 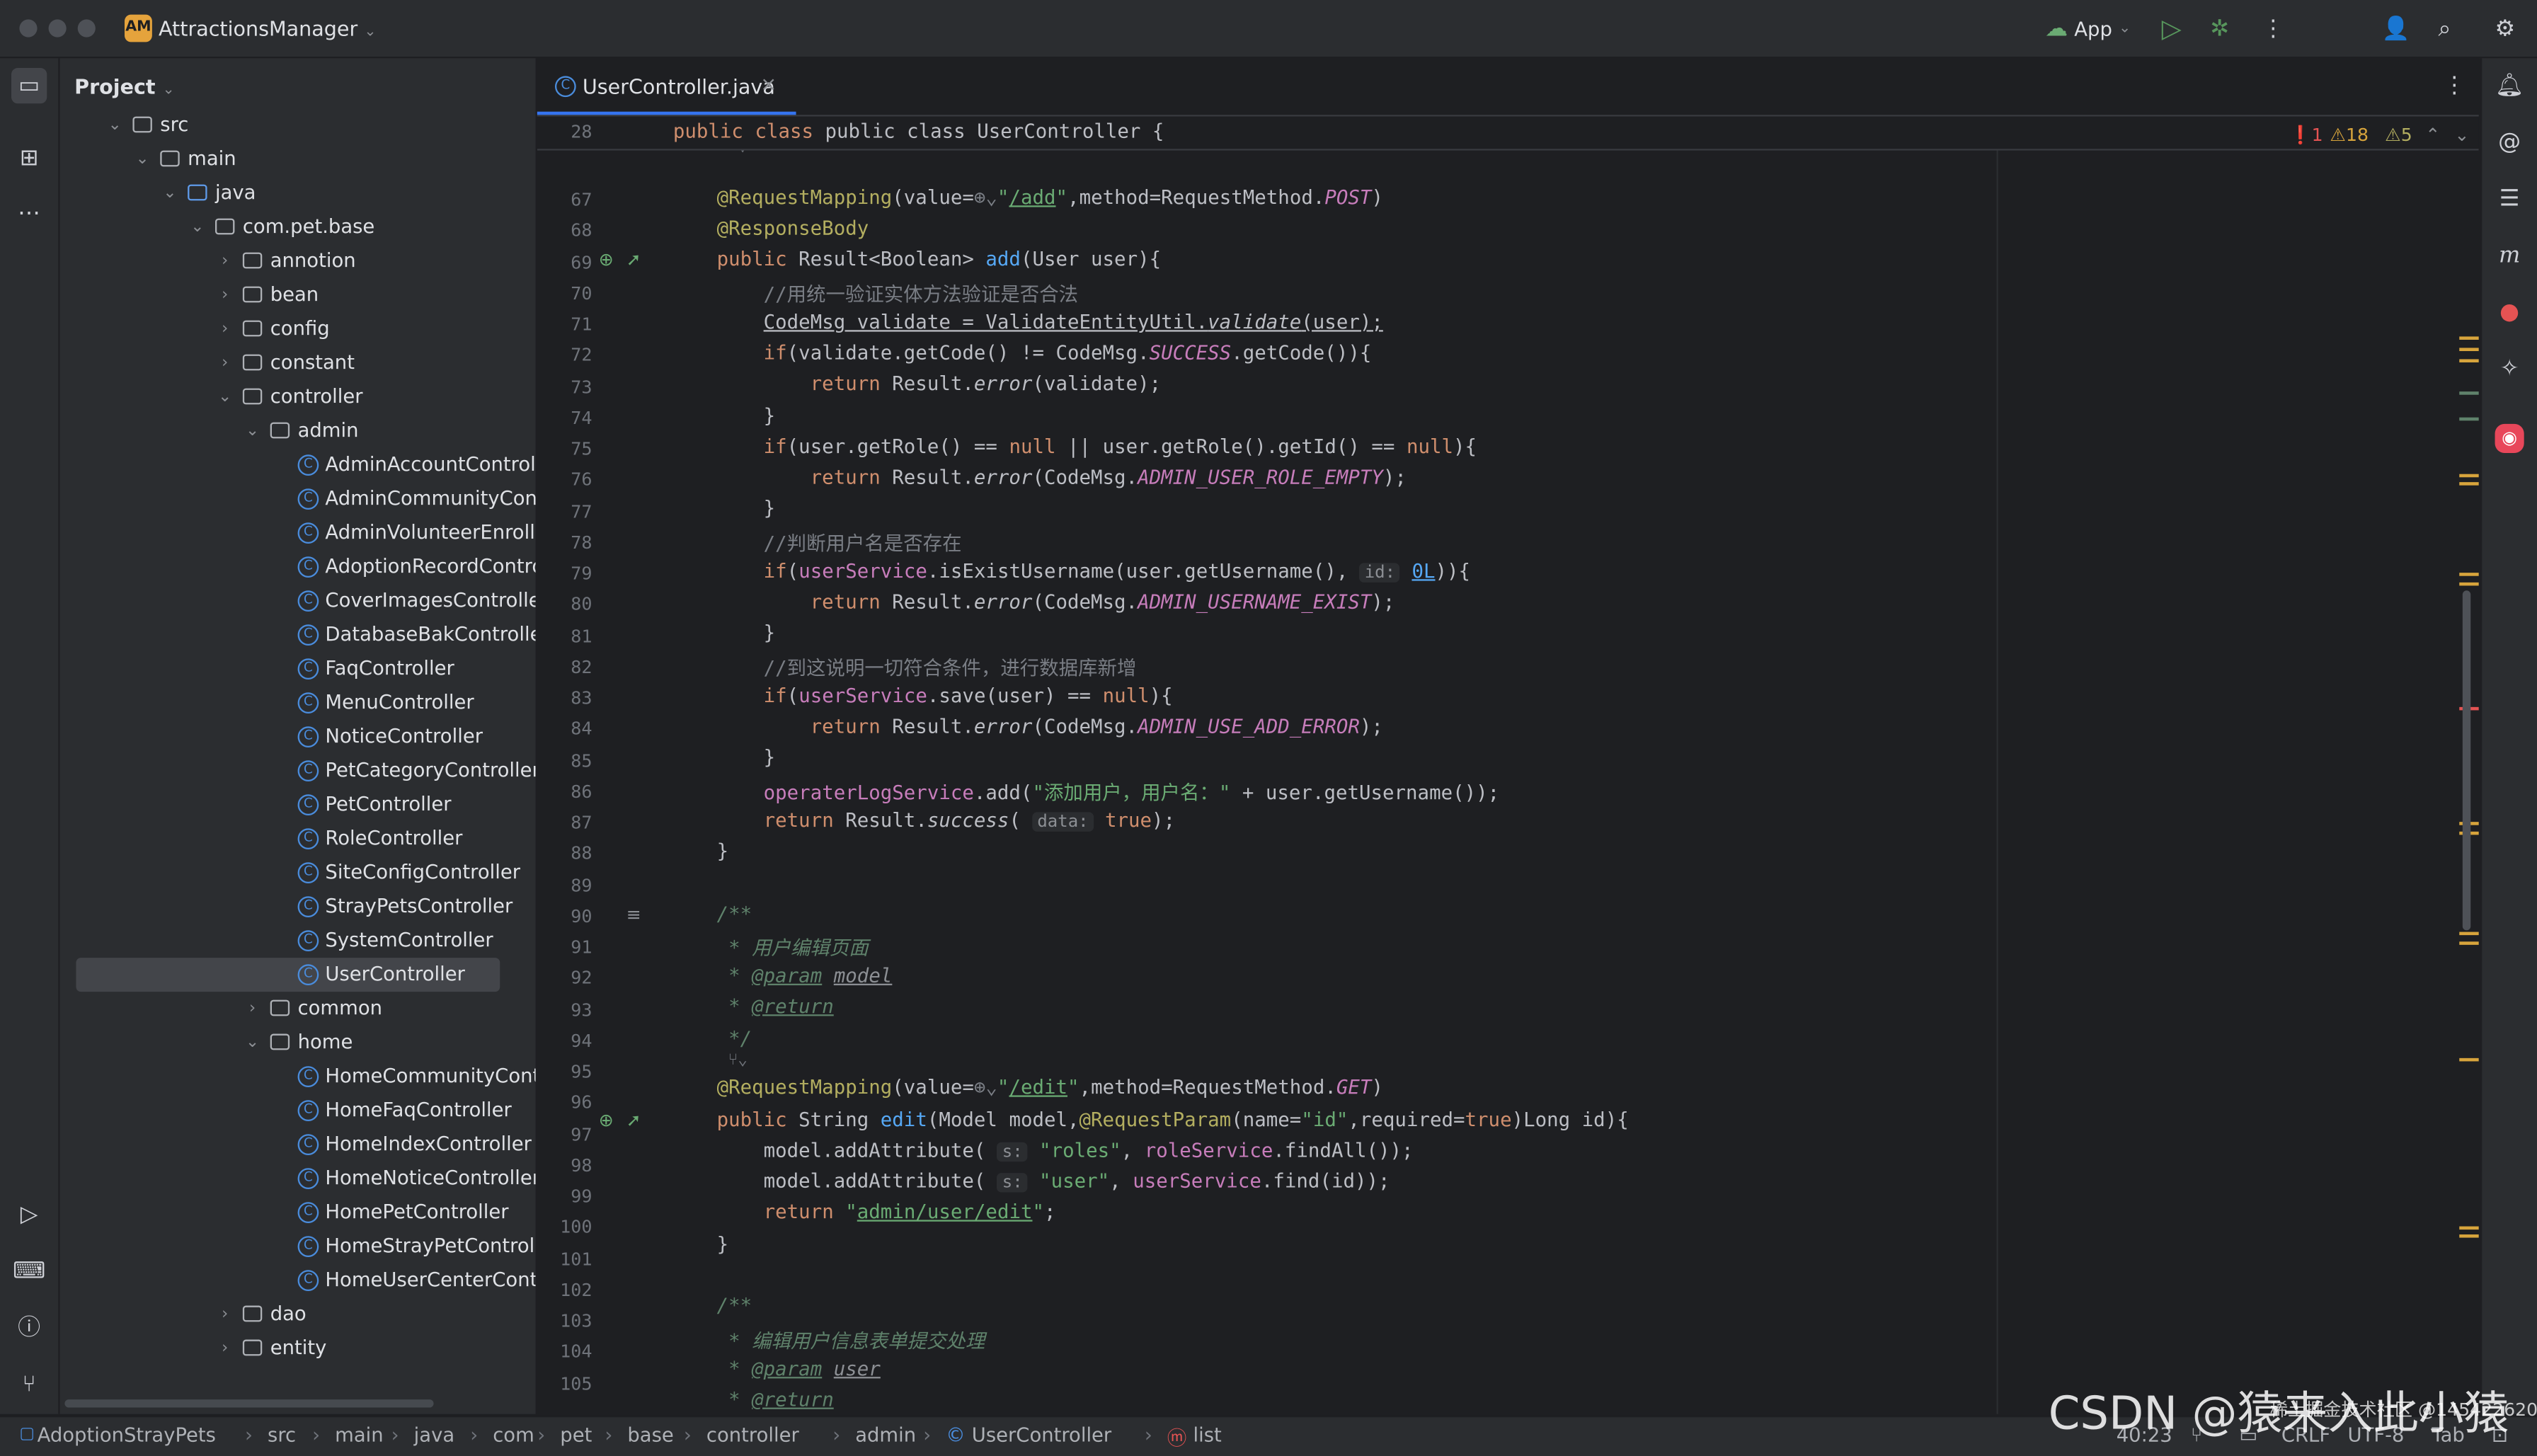 What do you see at coordinates (2509, 312) in the screenshot?
I see `plugin-icon: ●` at bounding box center [2509, 312].